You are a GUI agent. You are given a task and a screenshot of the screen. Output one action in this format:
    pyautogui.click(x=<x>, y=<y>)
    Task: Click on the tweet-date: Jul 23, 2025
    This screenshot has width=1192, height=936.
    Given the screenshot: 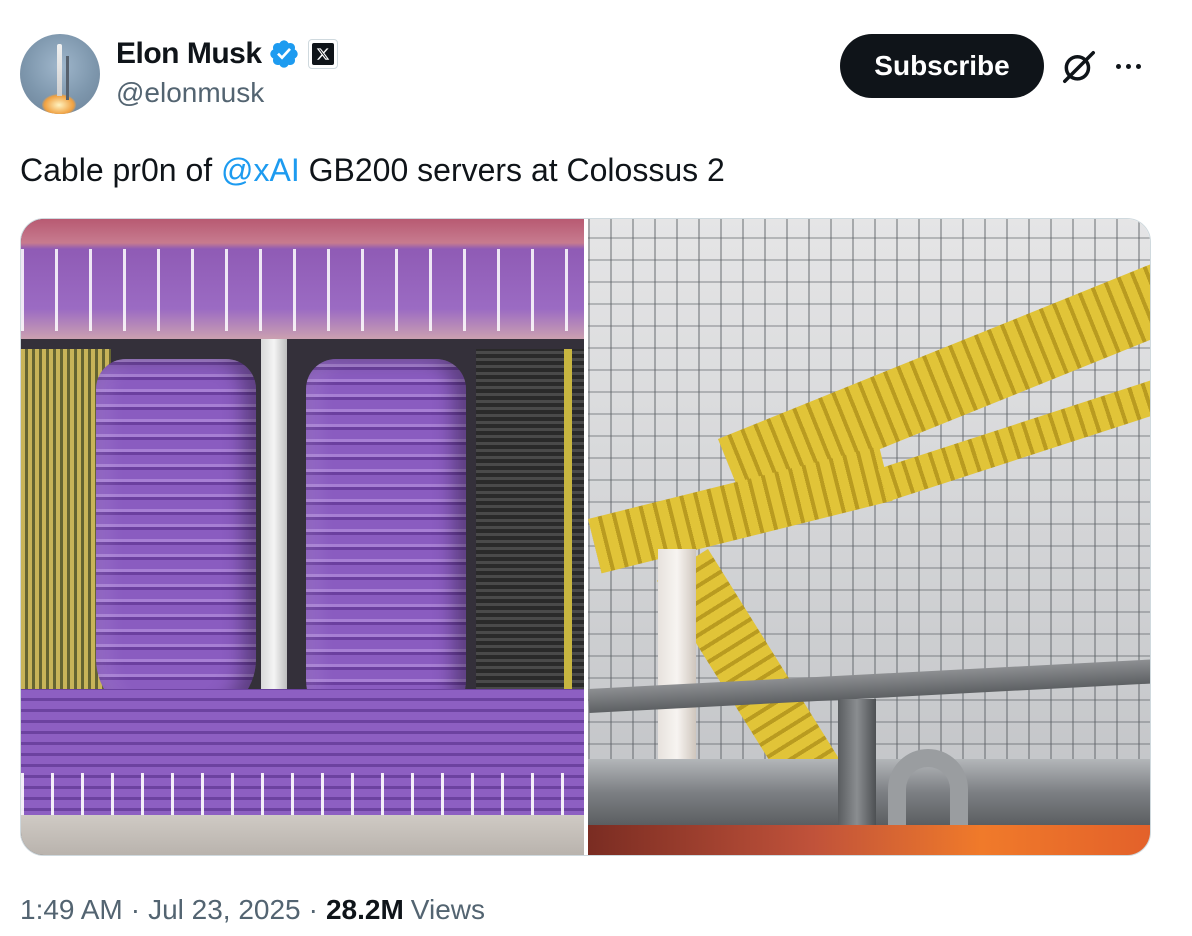 What is the action you would take?
    pyautogui.click(x=224, y=910)
    